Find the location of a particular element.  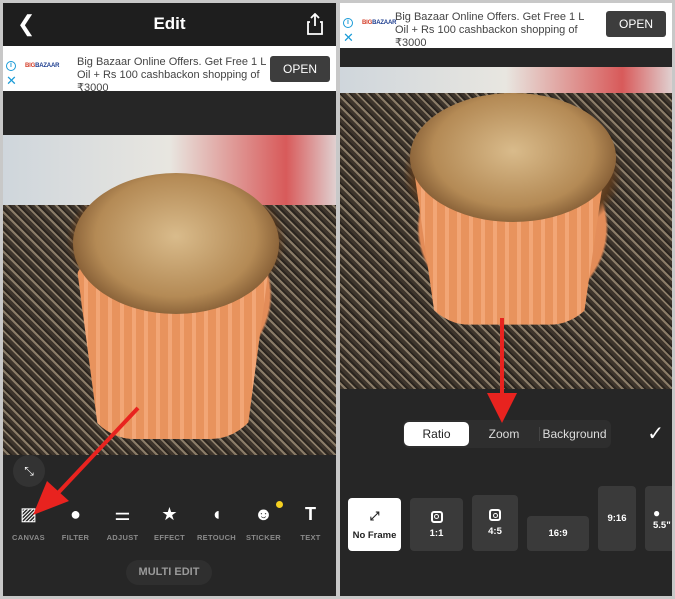

tool-effect: ★ EFFECT is located at coordinates (170, 522).